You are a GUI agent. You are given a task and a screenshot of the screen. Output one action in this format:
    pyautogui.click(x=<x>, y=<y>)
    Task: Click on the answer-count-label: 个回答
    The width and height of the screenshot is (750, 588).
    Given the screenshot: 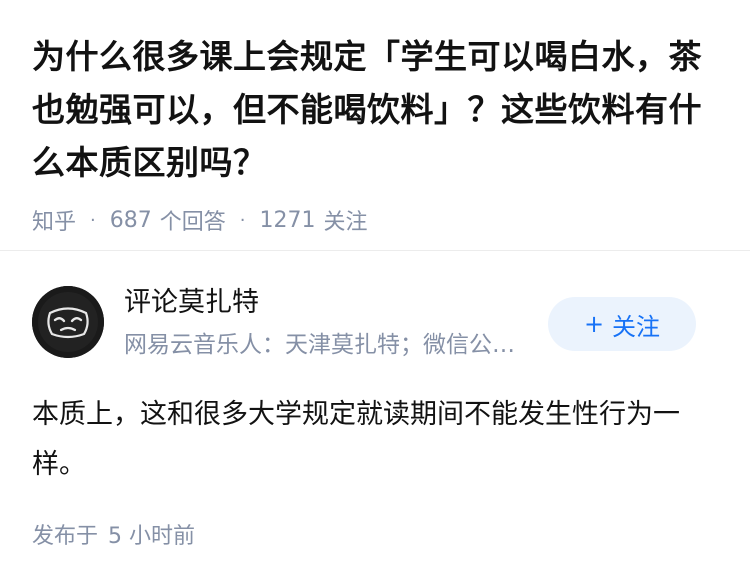 What is the action you would take?
    pyautogui.click(x=193, y=220)
    